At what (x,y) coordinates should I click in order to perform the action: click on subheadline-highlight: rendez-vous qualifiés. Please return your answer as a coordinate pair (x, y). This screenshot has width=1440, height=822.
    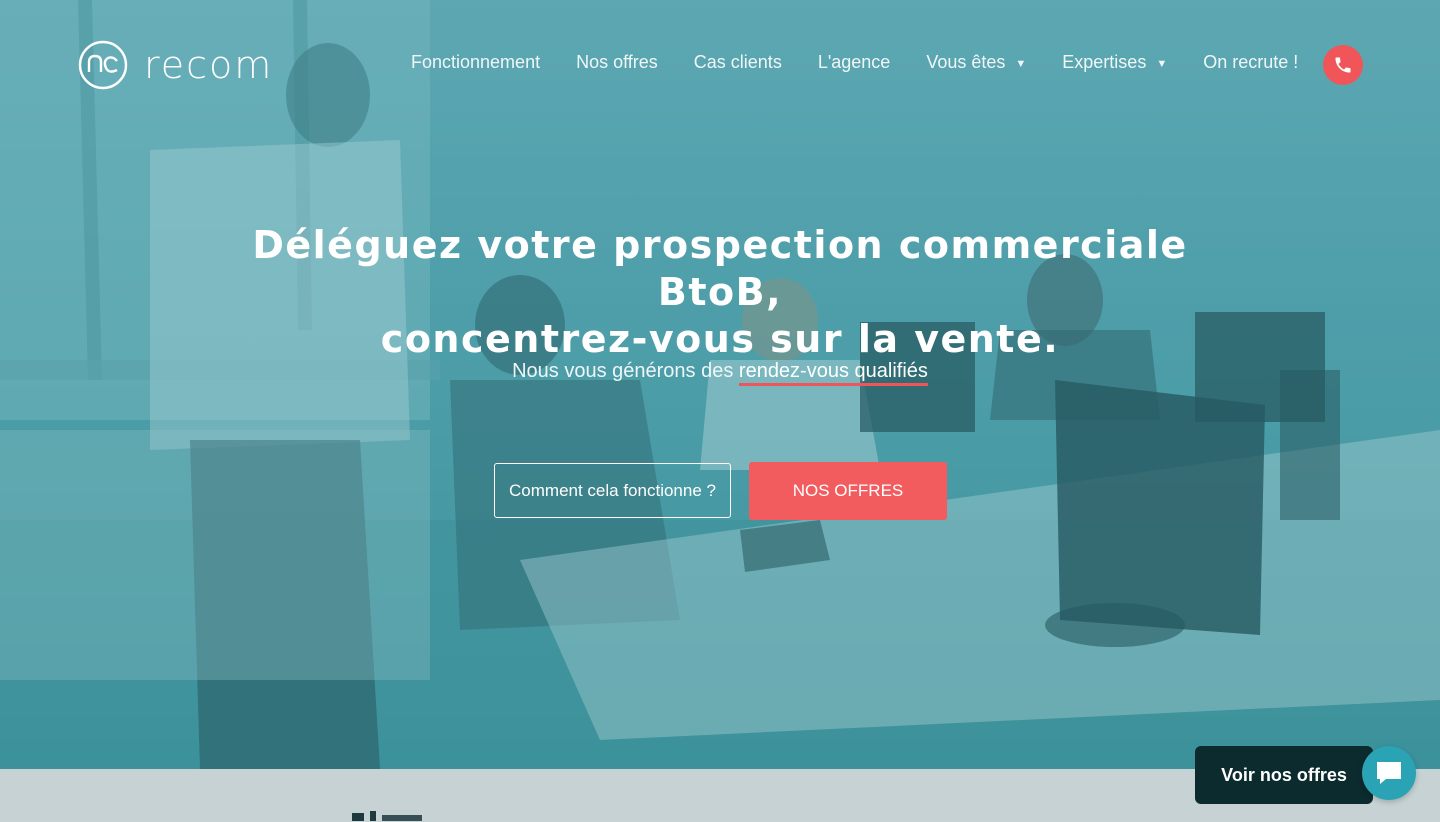
    Looking at the image, I should click on (833, 373).